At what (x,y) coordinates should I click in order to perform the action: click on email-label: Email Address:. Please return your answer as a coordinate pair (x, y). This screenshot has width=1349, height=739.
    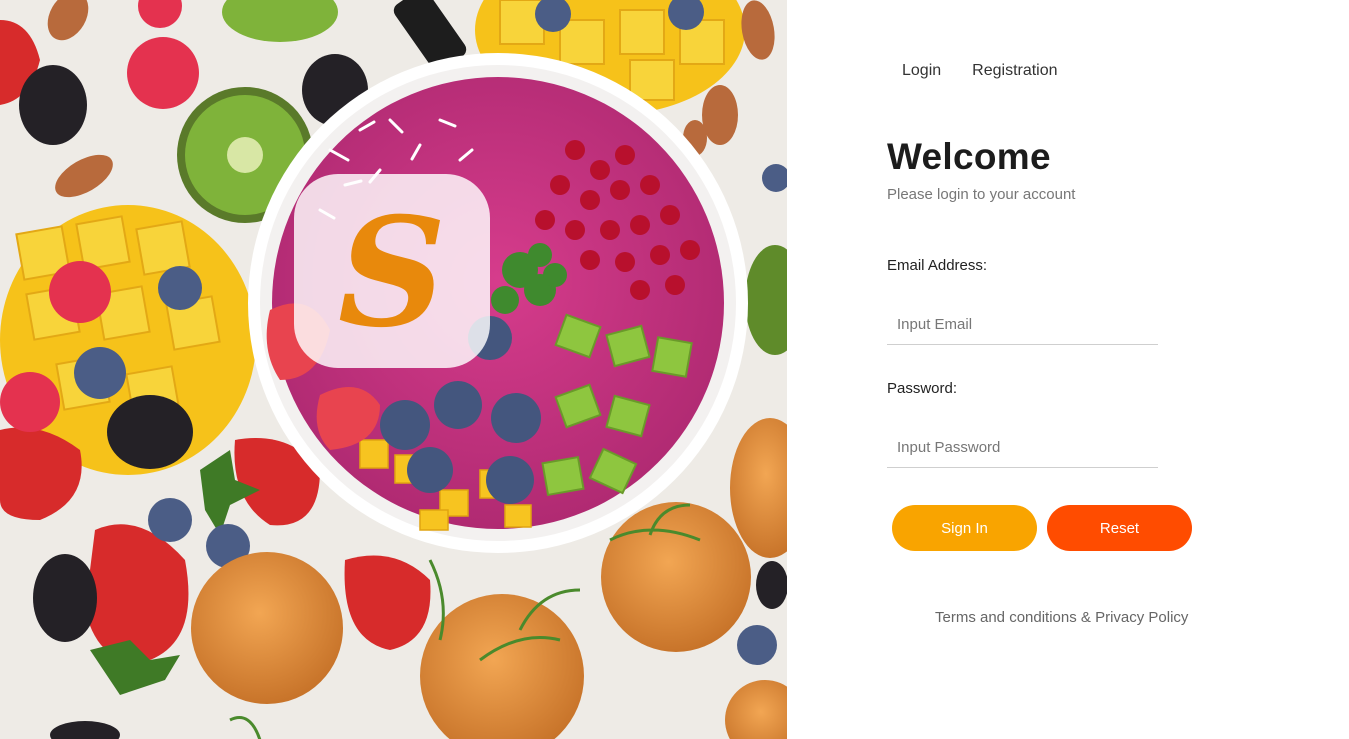
    Looking at the image, I should click on (937, 265).